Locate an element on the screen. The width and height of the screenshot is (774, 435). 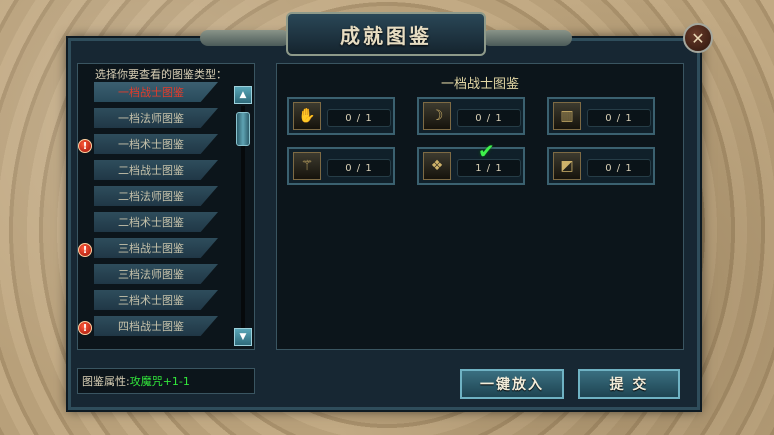
category-item: 一档战士图鉴 is located at coordinates (156, 92).